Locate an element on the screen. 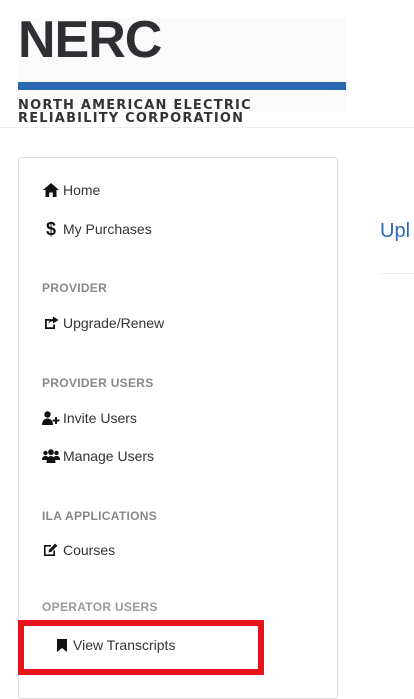 This screenshot has width=414, height=699. header-divider is located at coordinates (207, 127).